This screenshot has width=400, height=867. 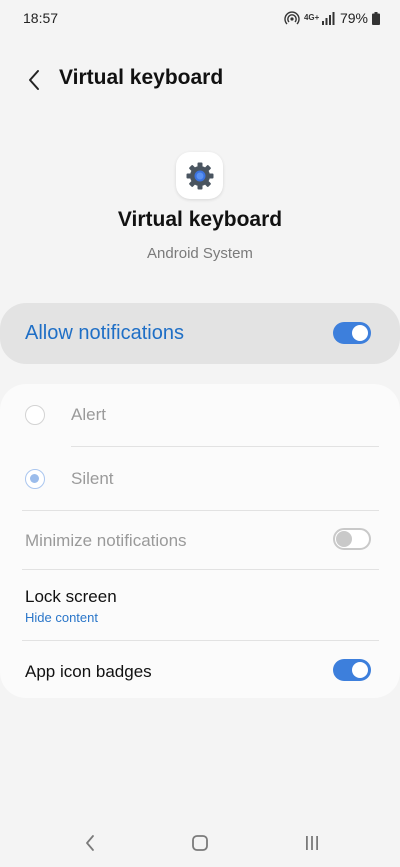 What do you see at coordinates (328, 18) in the screenshot?
I see `signal-icon` at bounding box center [328, 18].